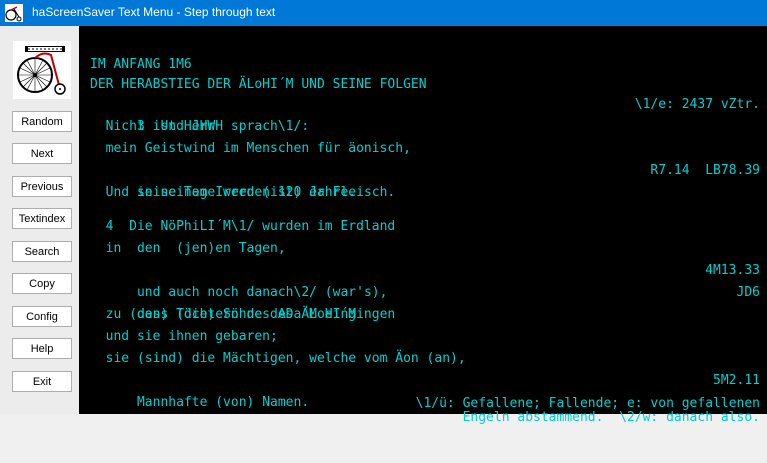 This screenshot has width=767, height=463. What do you see at coordinates (425, 149) in the screenshot?
I see `verse-3-line-3: mein Geistwind im Menschen für äonisch,` at bounding box center [425, 149].